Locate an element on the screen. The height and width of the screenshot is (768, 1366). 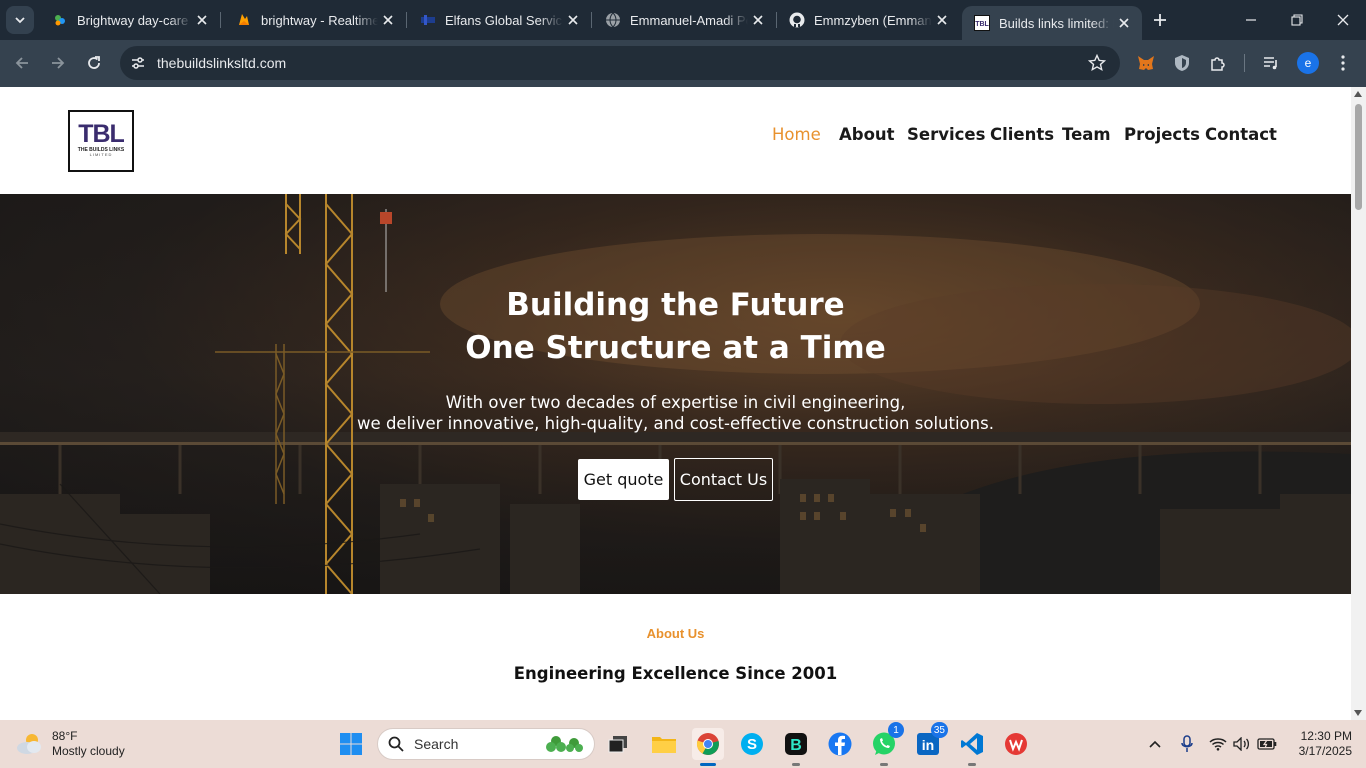
restore-icon is located at coordinates (1297, 20).